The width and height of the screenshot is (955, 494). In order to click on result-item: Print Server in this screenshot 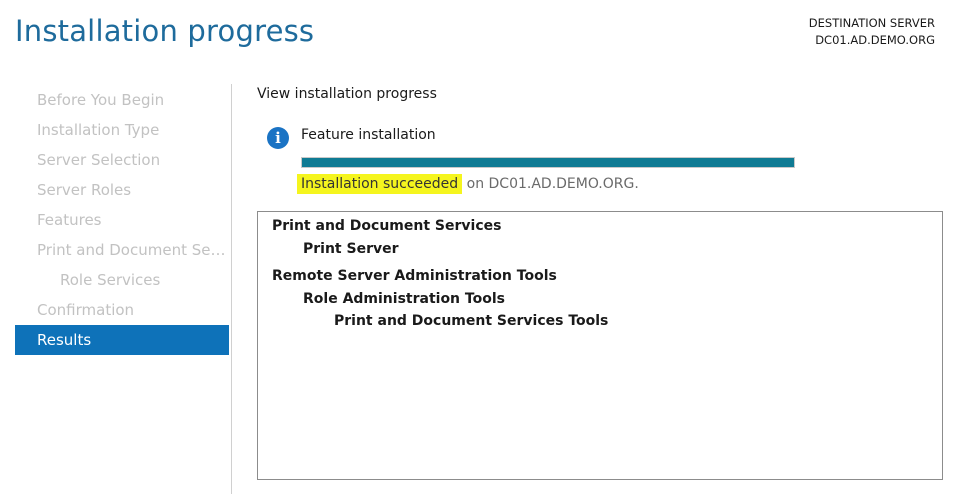, I will do `click(351, 249)`.